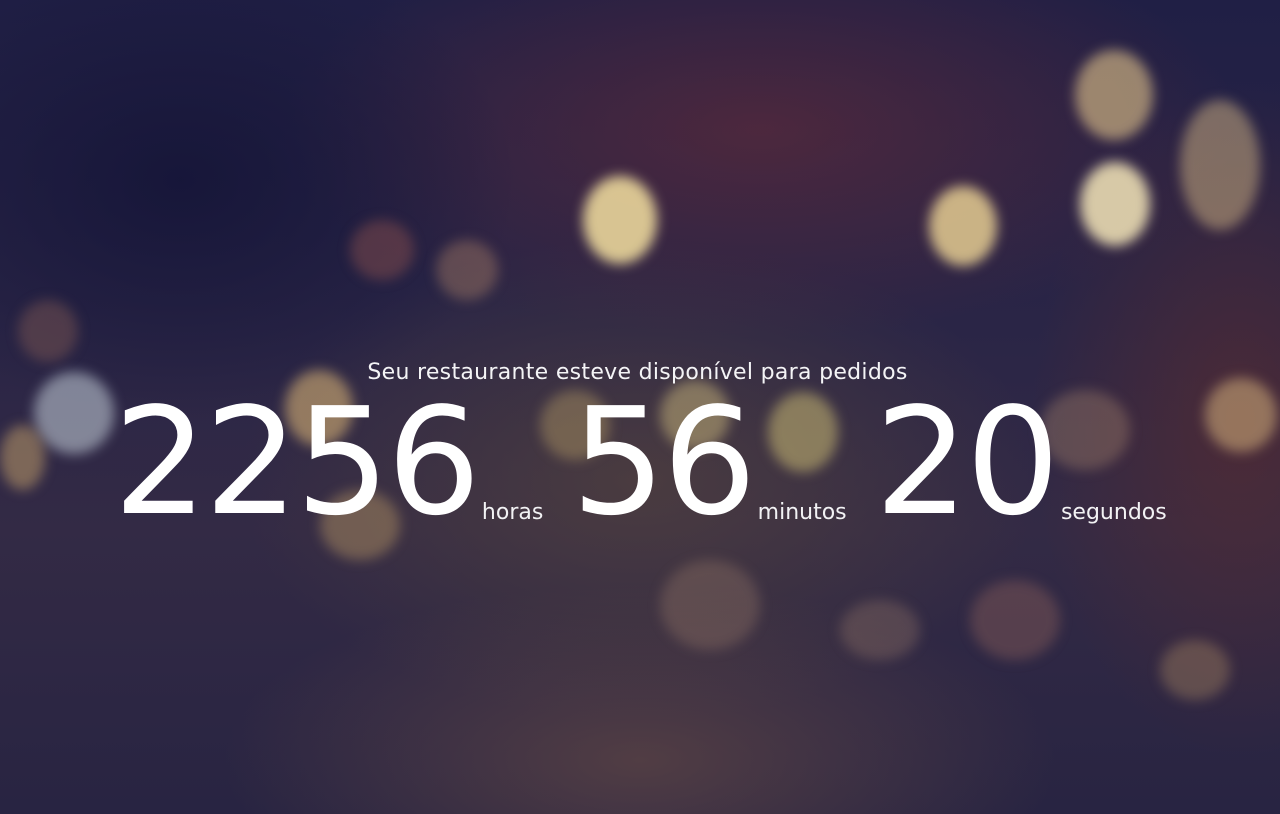 This screenshot has width=1280, height=814. Describe the element at coordinates (1113, 512) in the screenshot. I see `seconds-label: segundos` at that location.